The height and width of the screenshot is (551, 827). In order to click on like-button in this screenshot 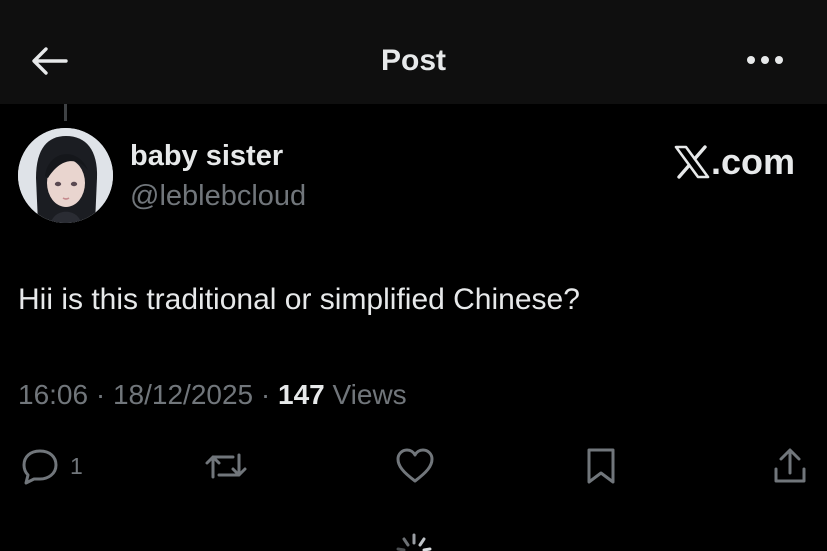, I will do `click(415, 466)`.